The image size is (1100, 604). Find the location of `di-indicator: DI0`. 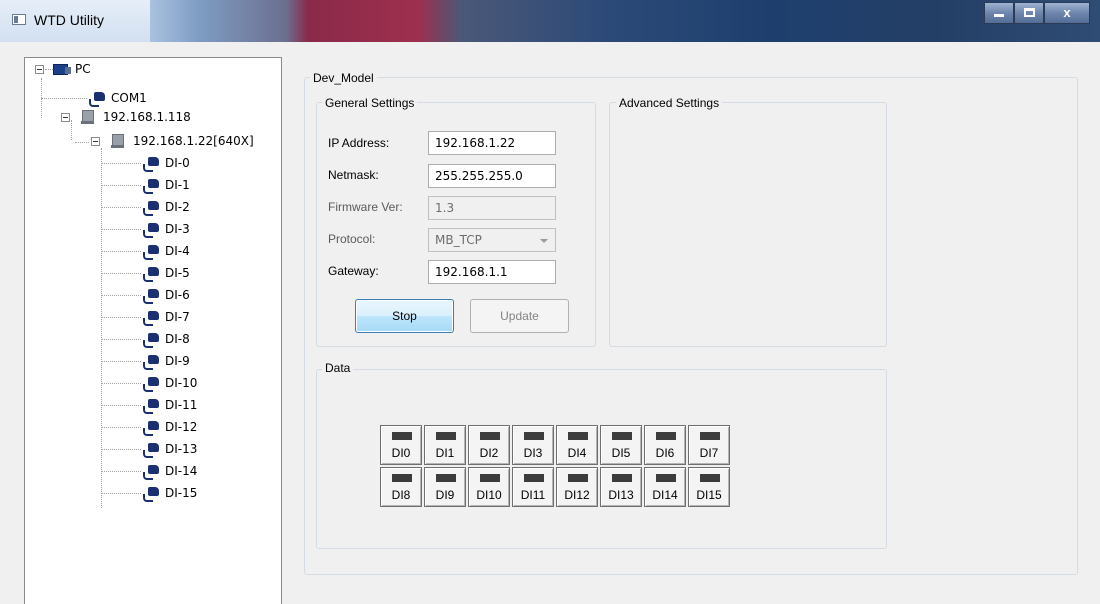

di-indicator: DI0 is located at coordinates (401, 445).